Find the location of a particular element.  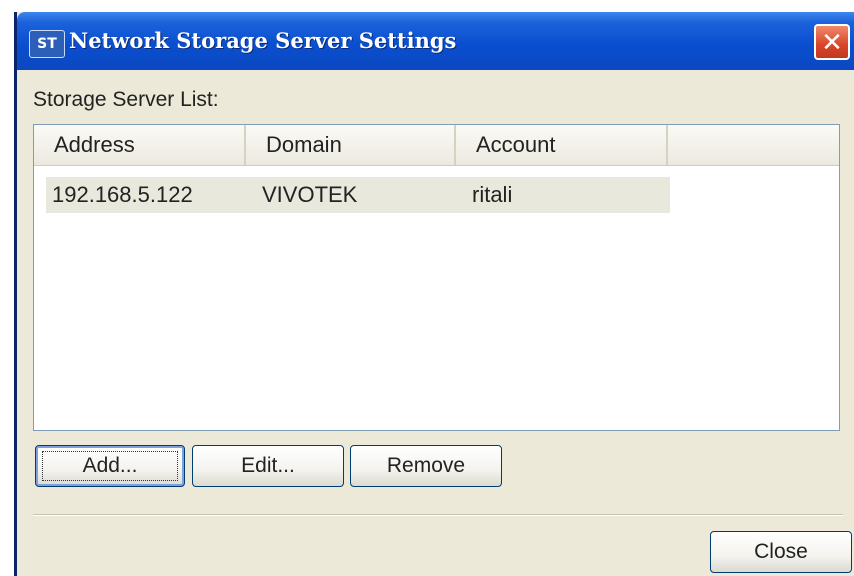

list-row: 192.168.5.122 VIVOTEK ritali is located at coordinates (358, 195).